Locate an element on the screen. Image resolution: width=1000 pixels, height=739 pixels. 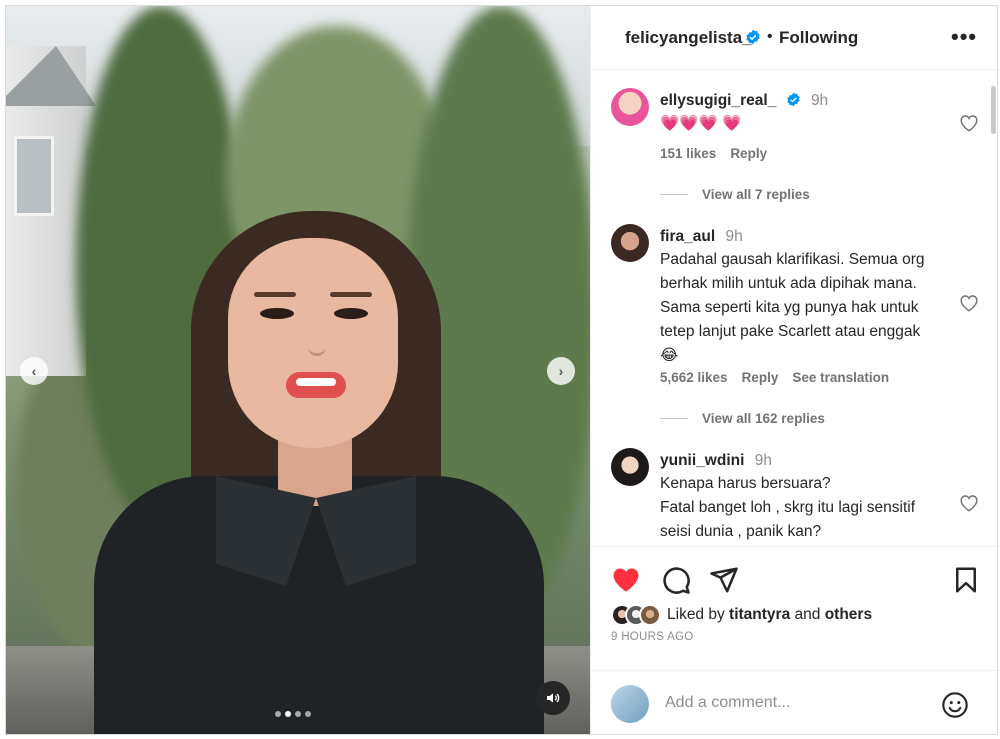
sound-toggle-button is located at coordinates (553, 698).